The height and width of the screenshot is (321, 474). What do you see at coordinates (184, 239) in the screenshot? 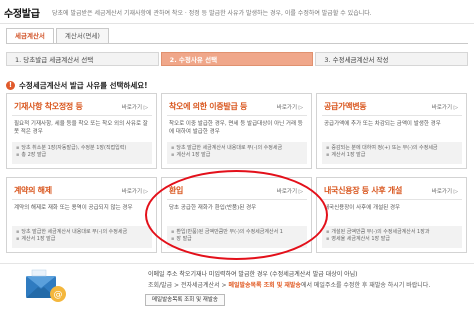
I see `card-rule-line2: 장 발급` at bounding box center [184, 239].